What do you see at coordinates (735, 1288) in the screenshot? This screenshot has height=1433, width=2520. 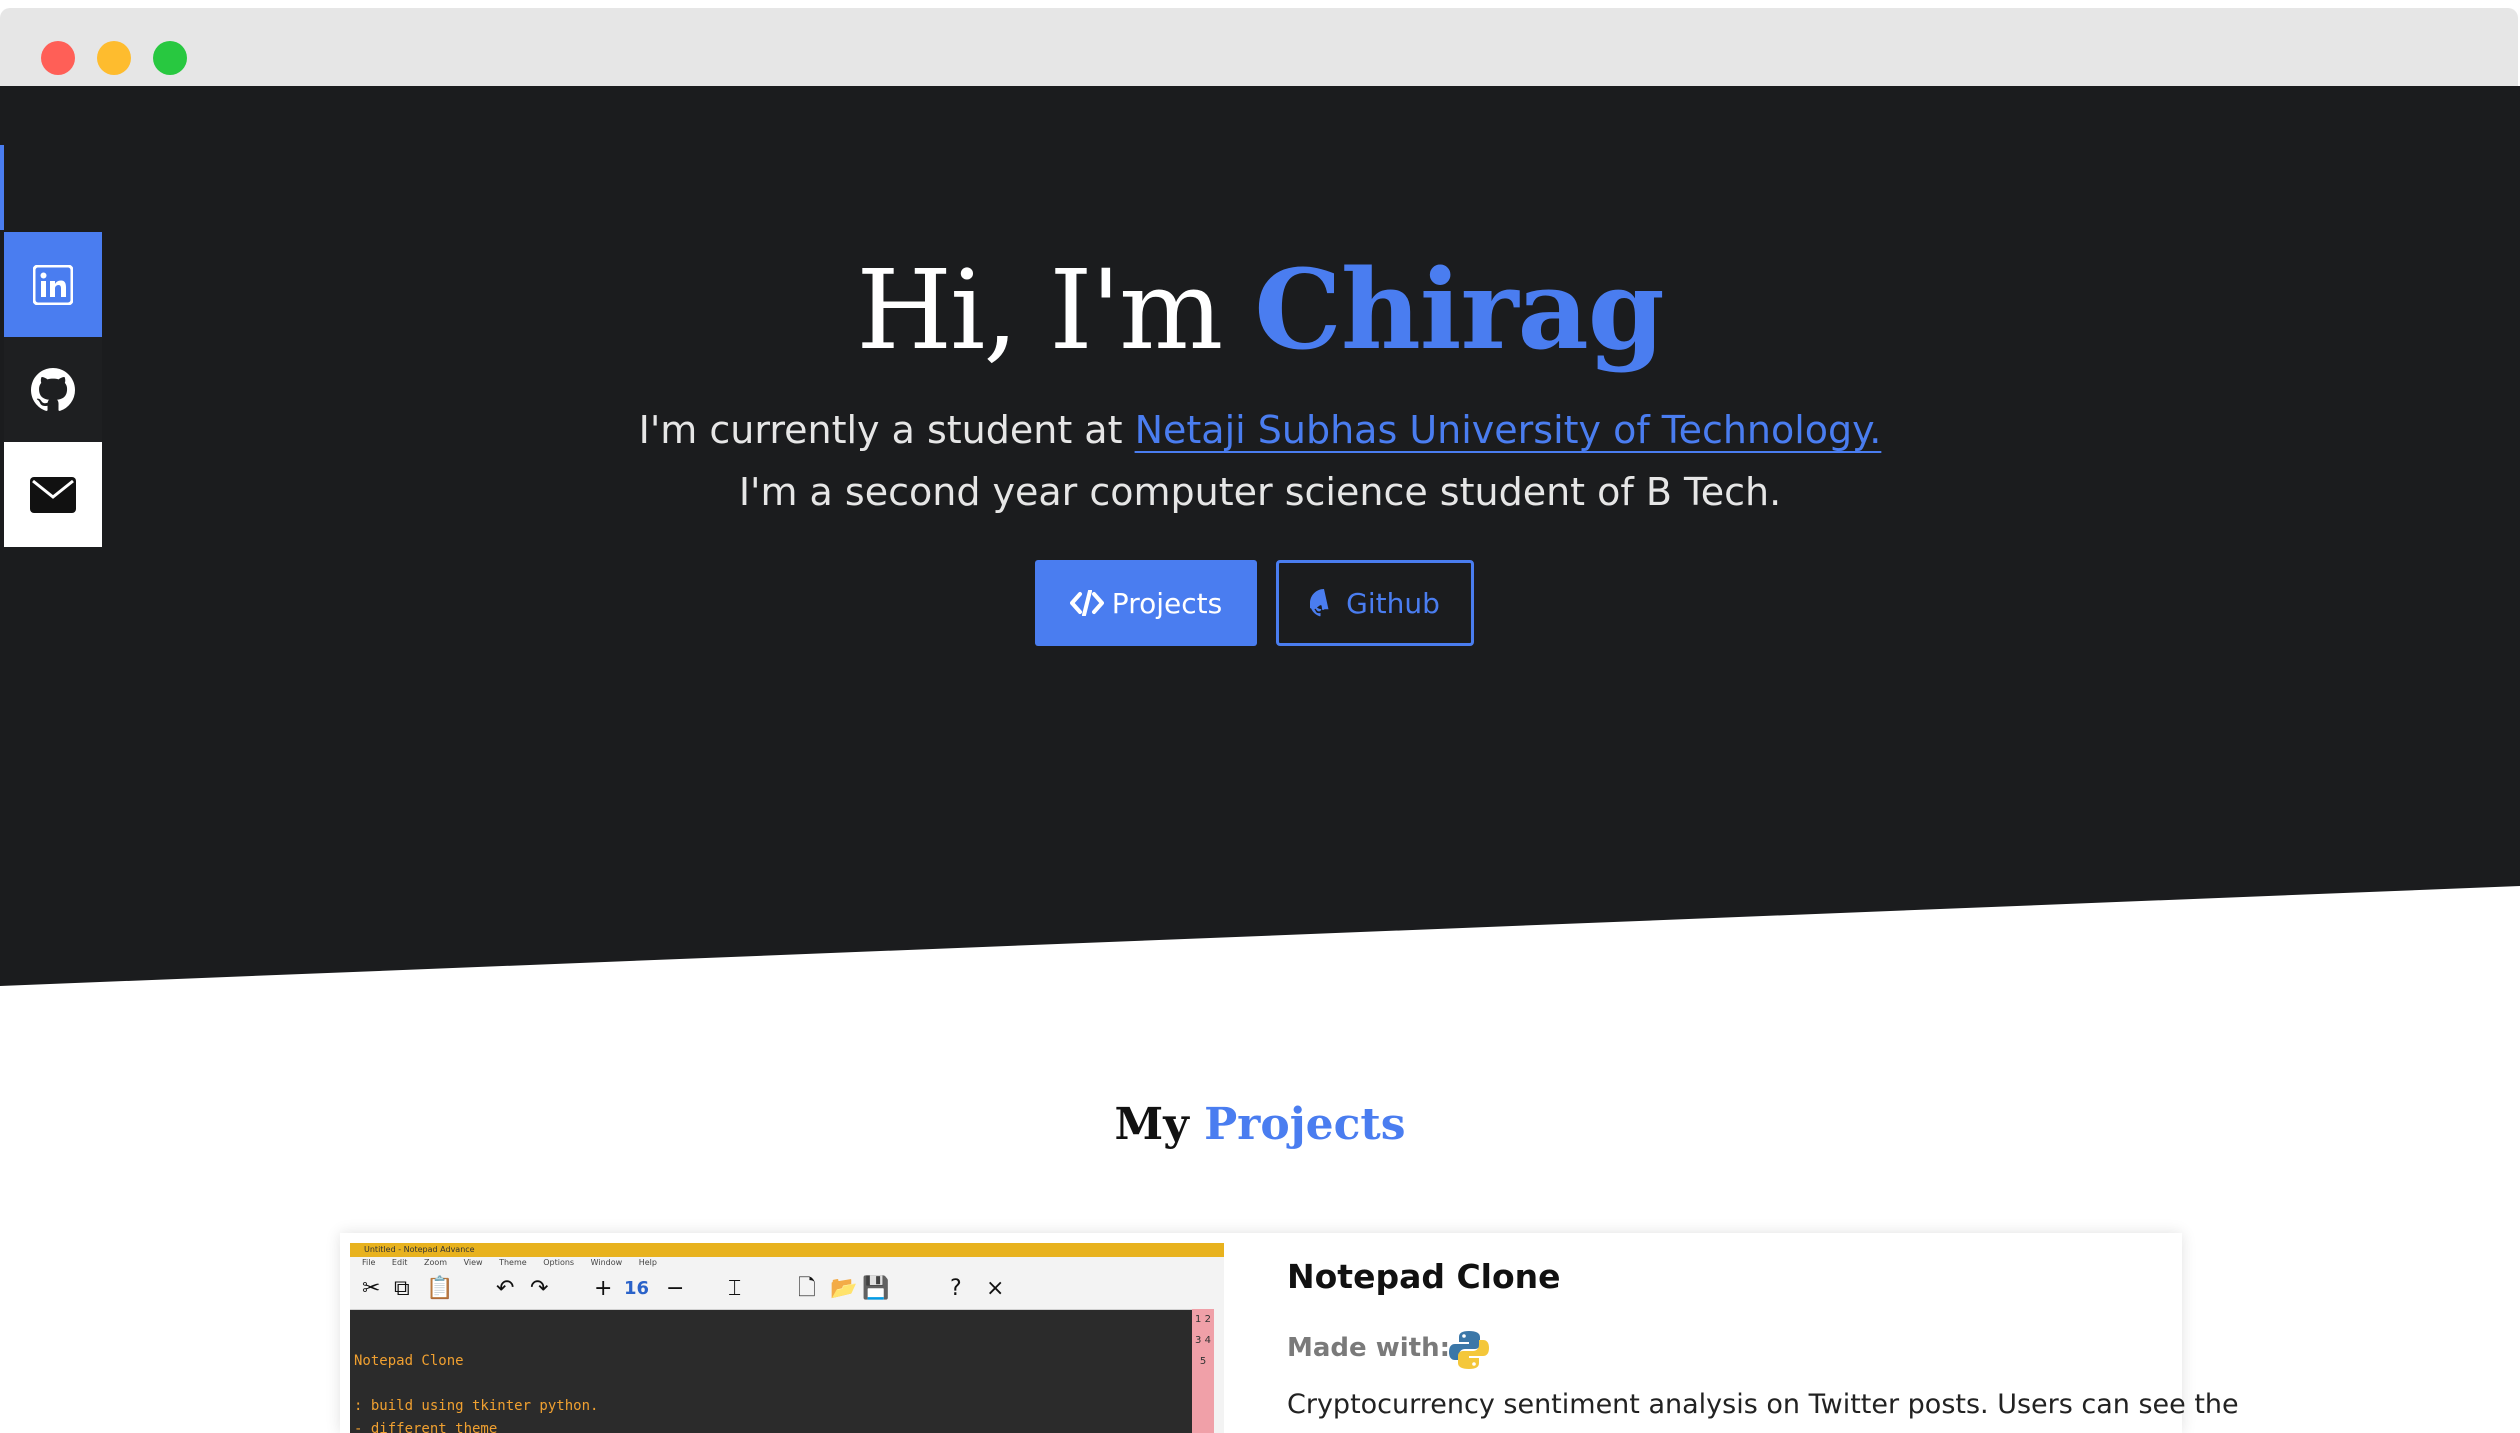 I see `spellcheck-icon: ⌶` at bounding box center [735, 1288].